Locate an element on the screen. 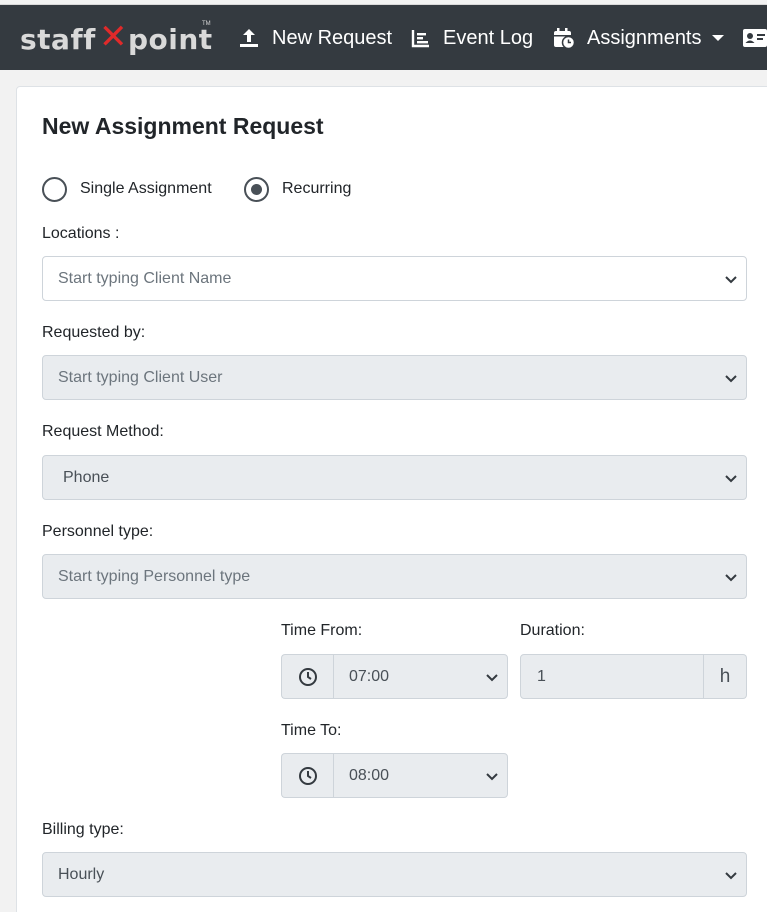 The width and height of the screenshot is (767, 912). time-from-value: 07:00 is located at coordinates (369, 676).